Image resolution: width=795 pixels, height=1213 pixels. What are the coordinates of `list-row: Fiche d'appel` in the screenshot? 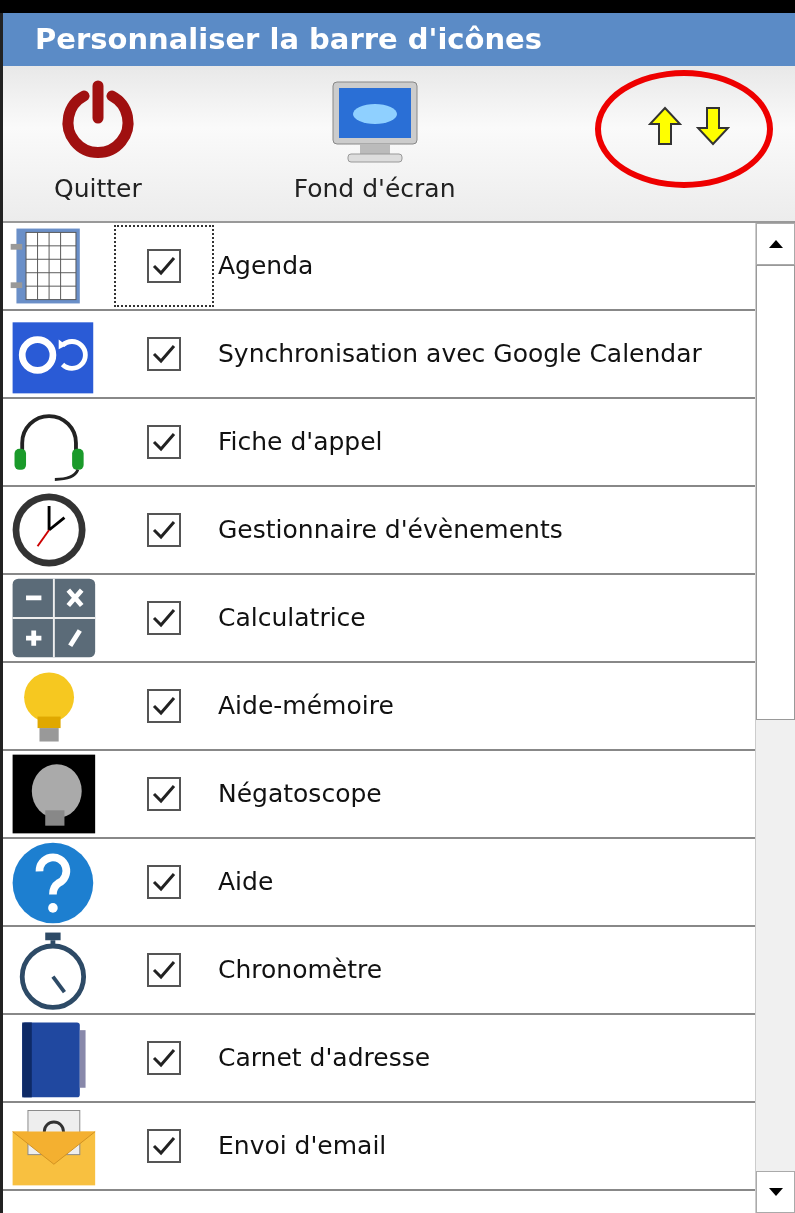 It's located at (379, 443).